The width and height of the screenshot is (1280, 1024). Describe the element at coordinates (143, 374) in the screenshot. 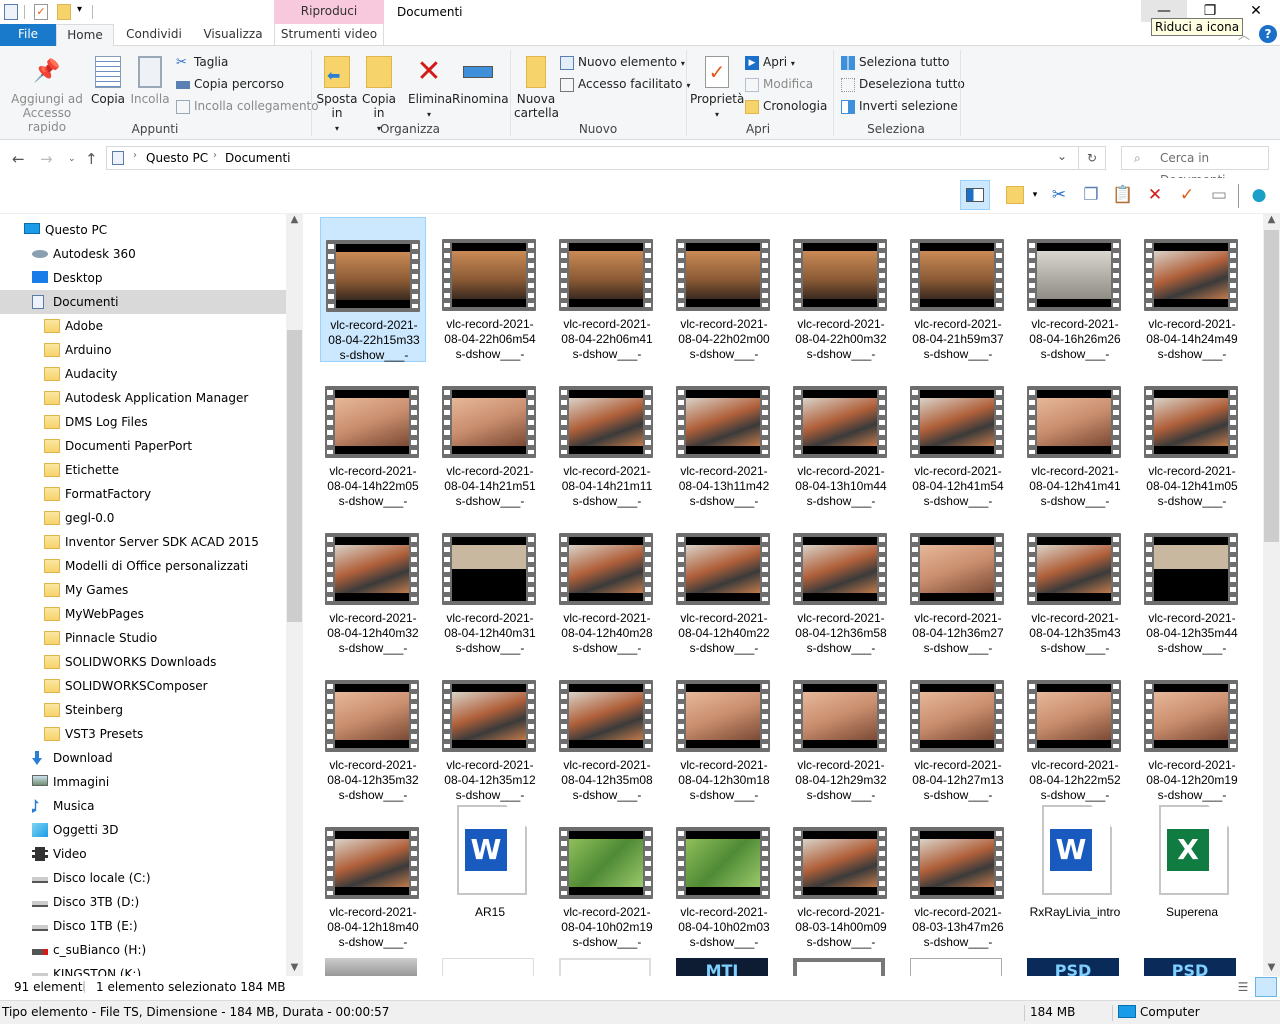

I see `nav-item: Audacity` at that location.